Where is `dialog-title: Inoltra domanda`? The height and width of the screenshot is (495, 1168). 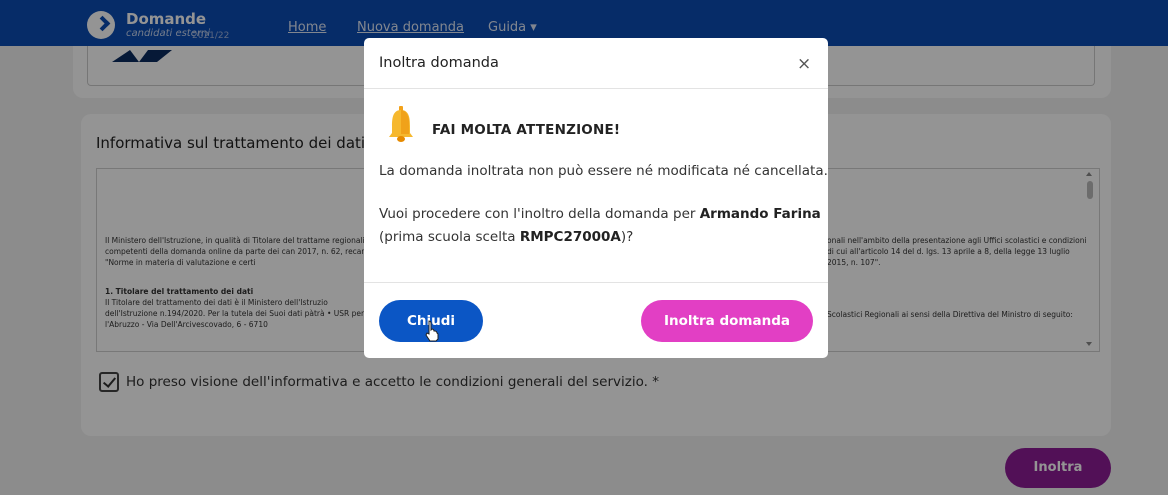 dialog-title: Inoltra domanda is located at coordinates (439, 63).